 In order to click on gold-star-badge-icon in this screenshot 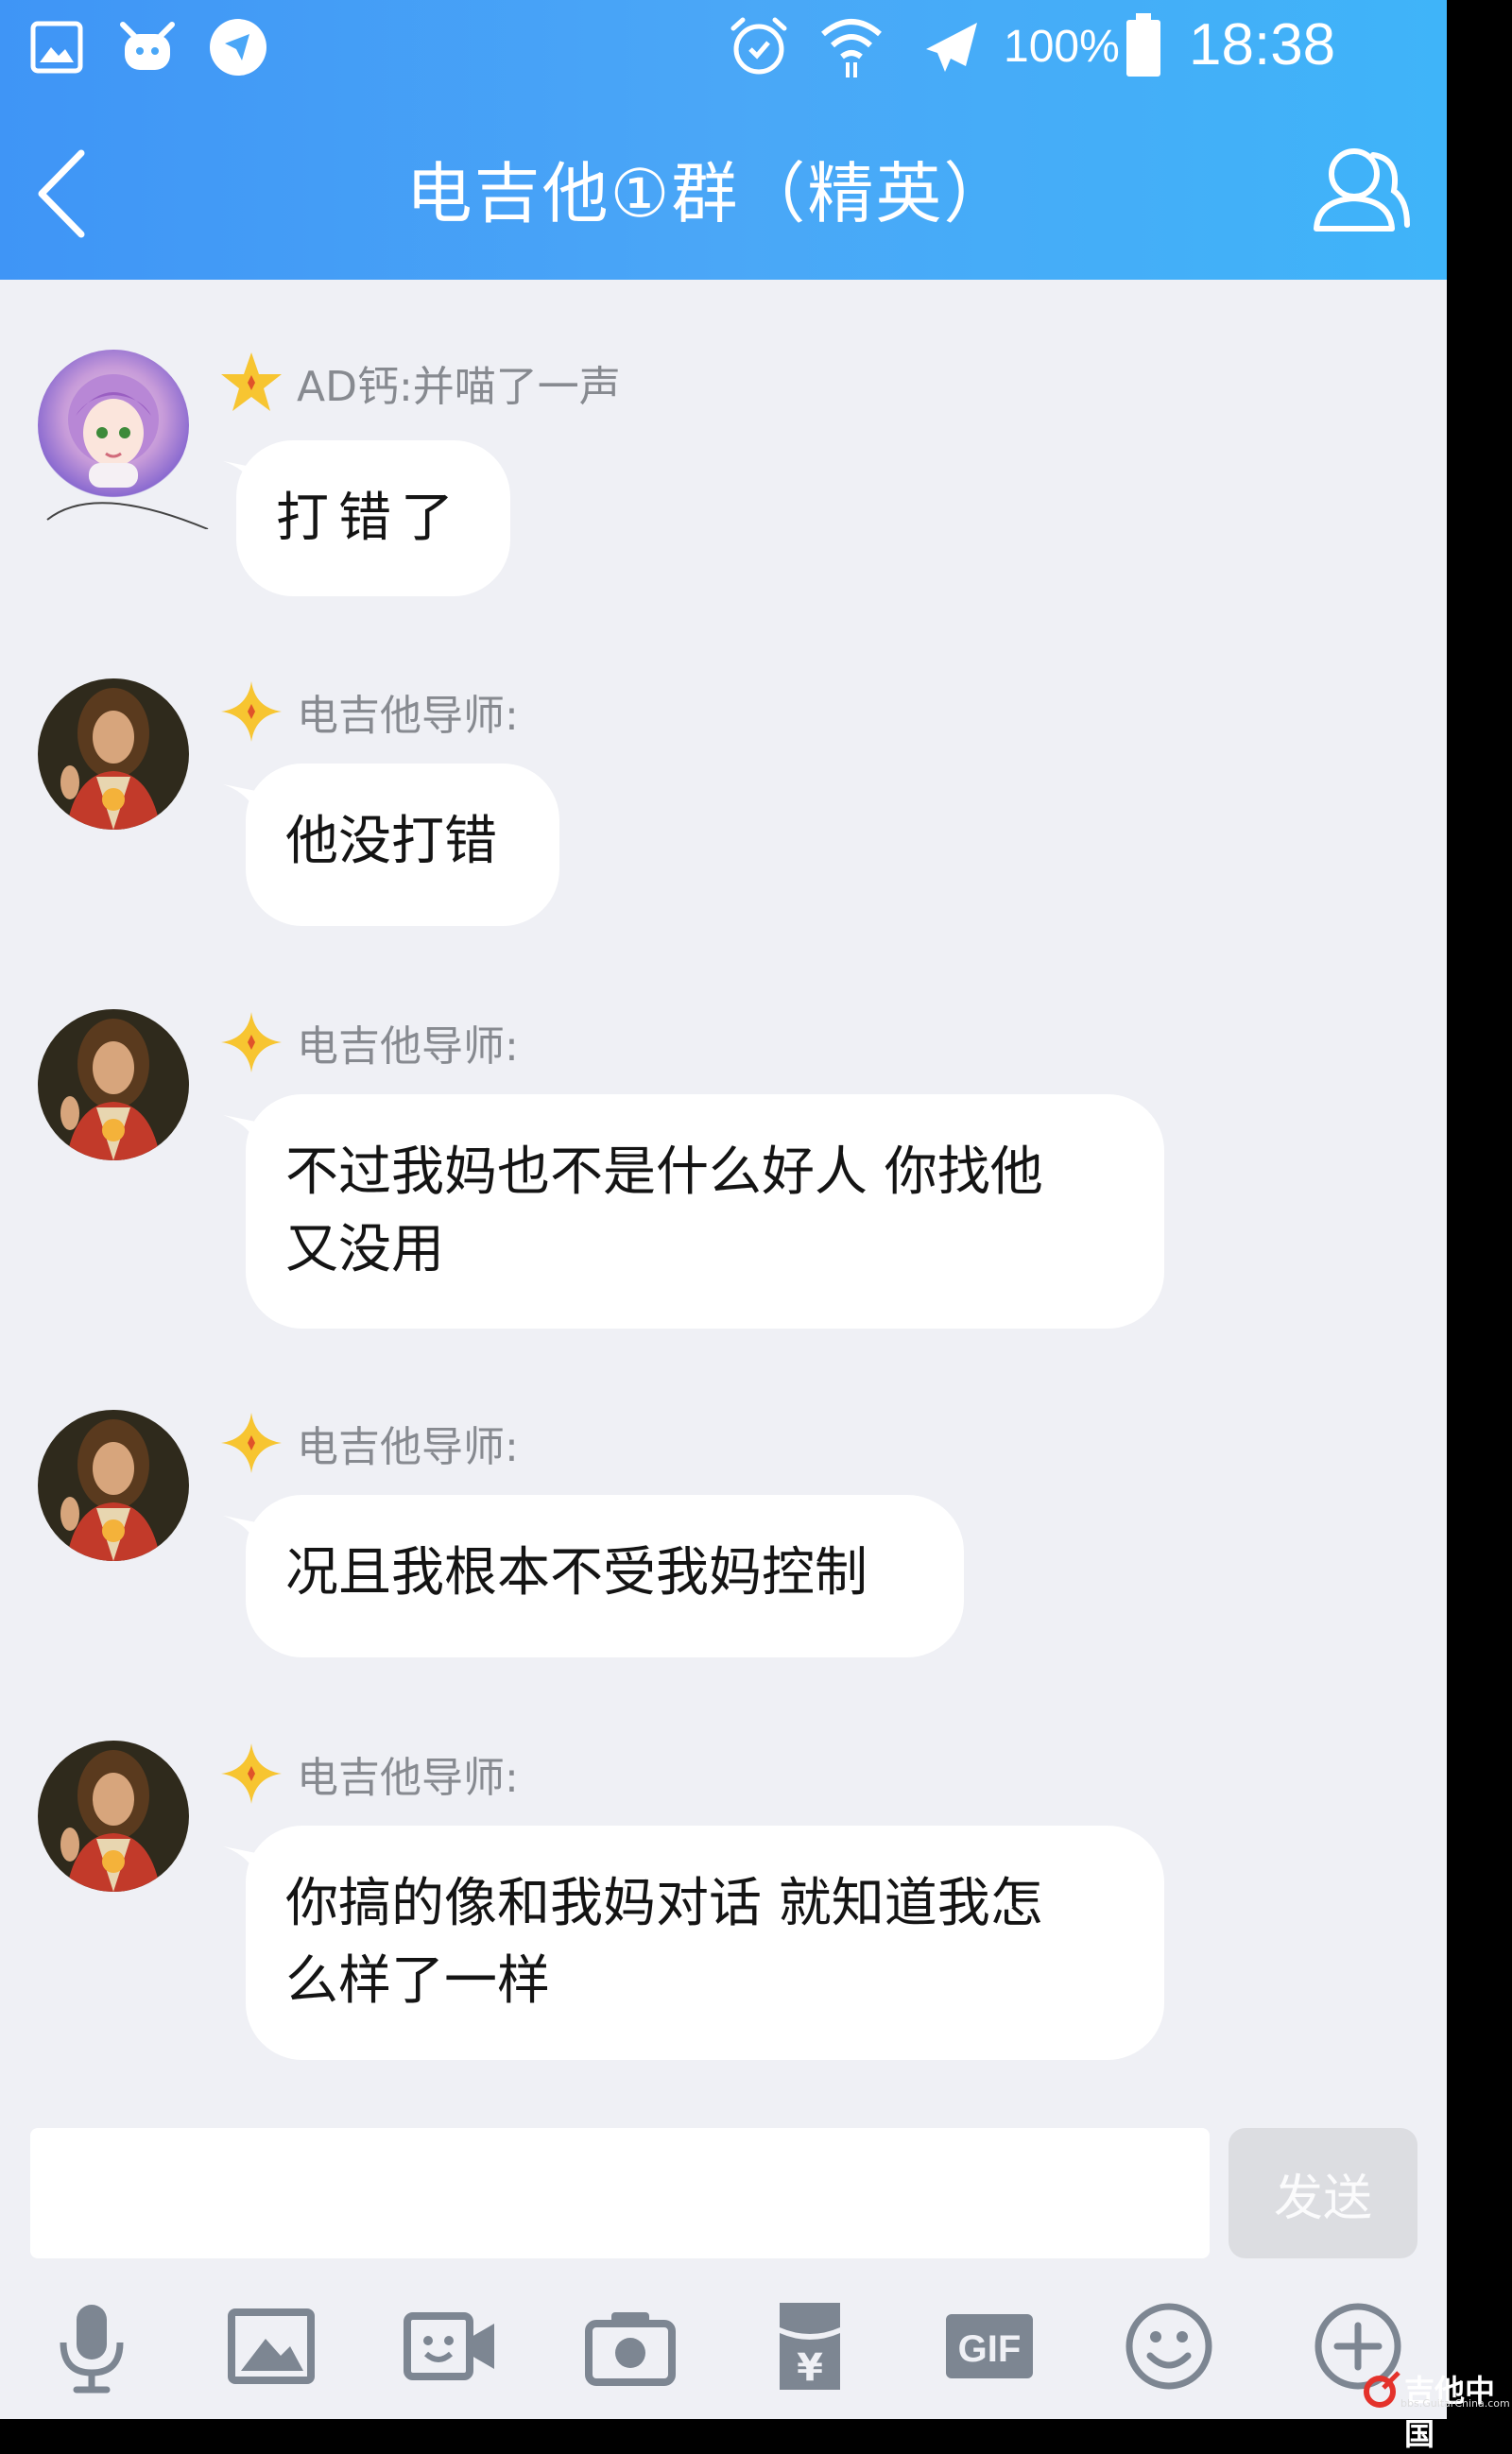, I will do `click(251, 382)`.